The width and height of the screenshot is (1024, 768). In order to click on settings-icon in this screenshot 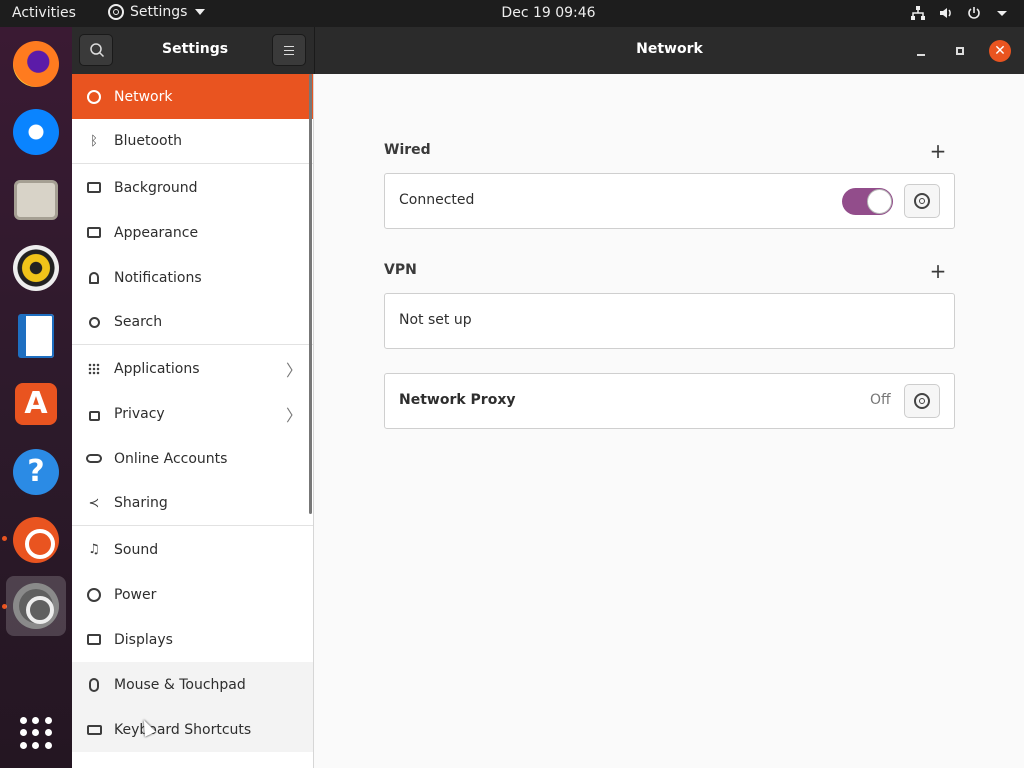, I will do `click(36, 606)`.